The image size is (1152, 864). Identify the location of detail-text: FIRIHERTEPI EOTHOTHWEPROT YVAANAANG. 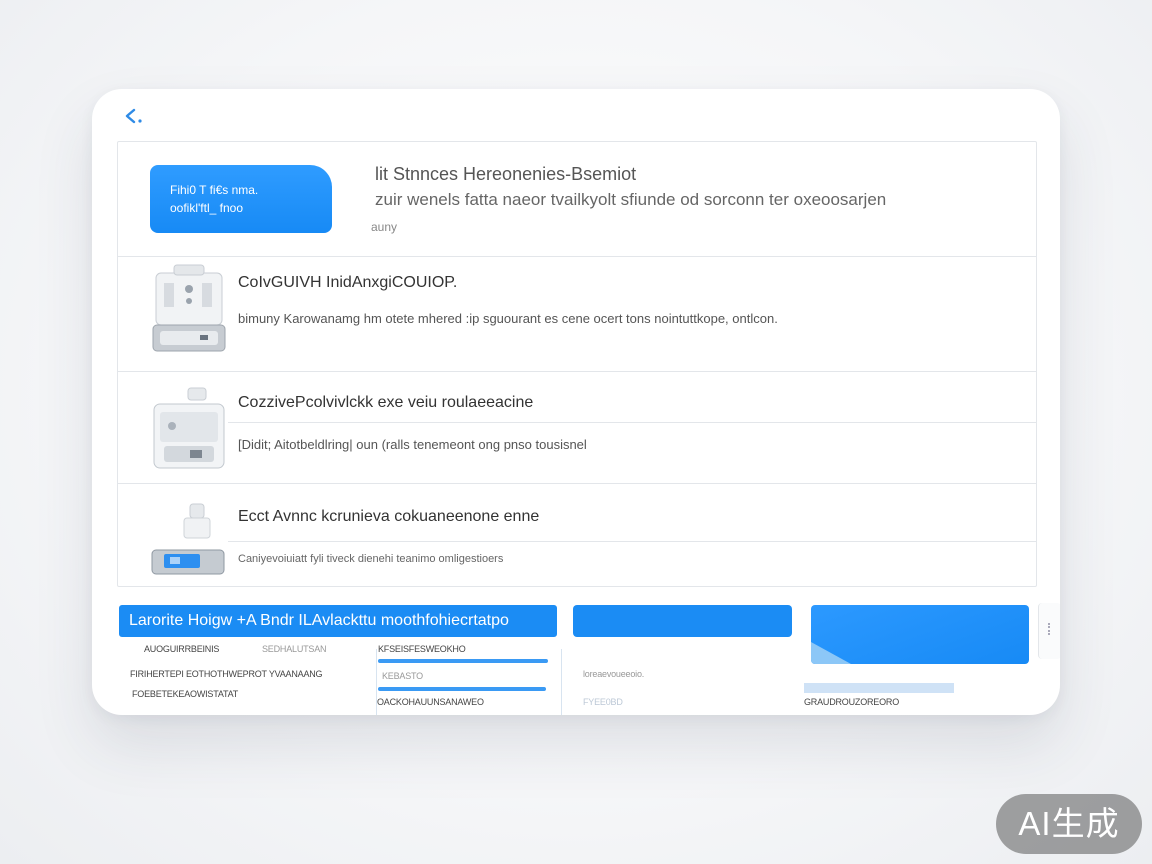
(226, 674).